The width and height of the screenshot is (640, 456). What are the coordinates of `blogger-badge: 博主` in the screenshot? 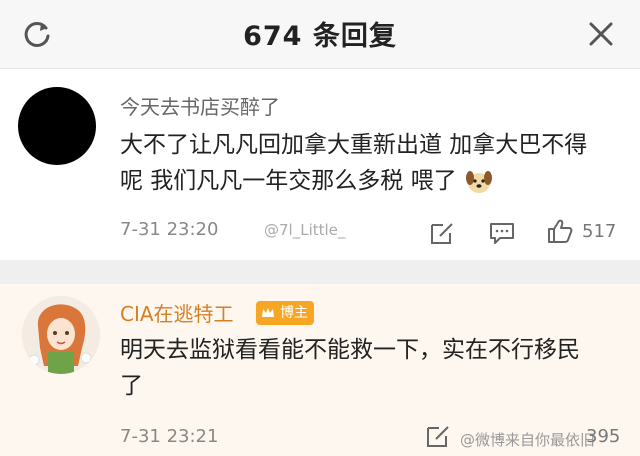 It's located at (285, 313).